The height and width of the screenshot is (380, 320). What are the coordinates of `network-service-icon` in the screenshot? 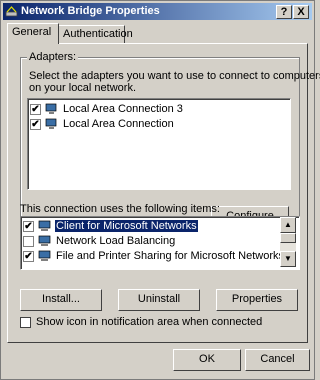 It's located at (44, 240).